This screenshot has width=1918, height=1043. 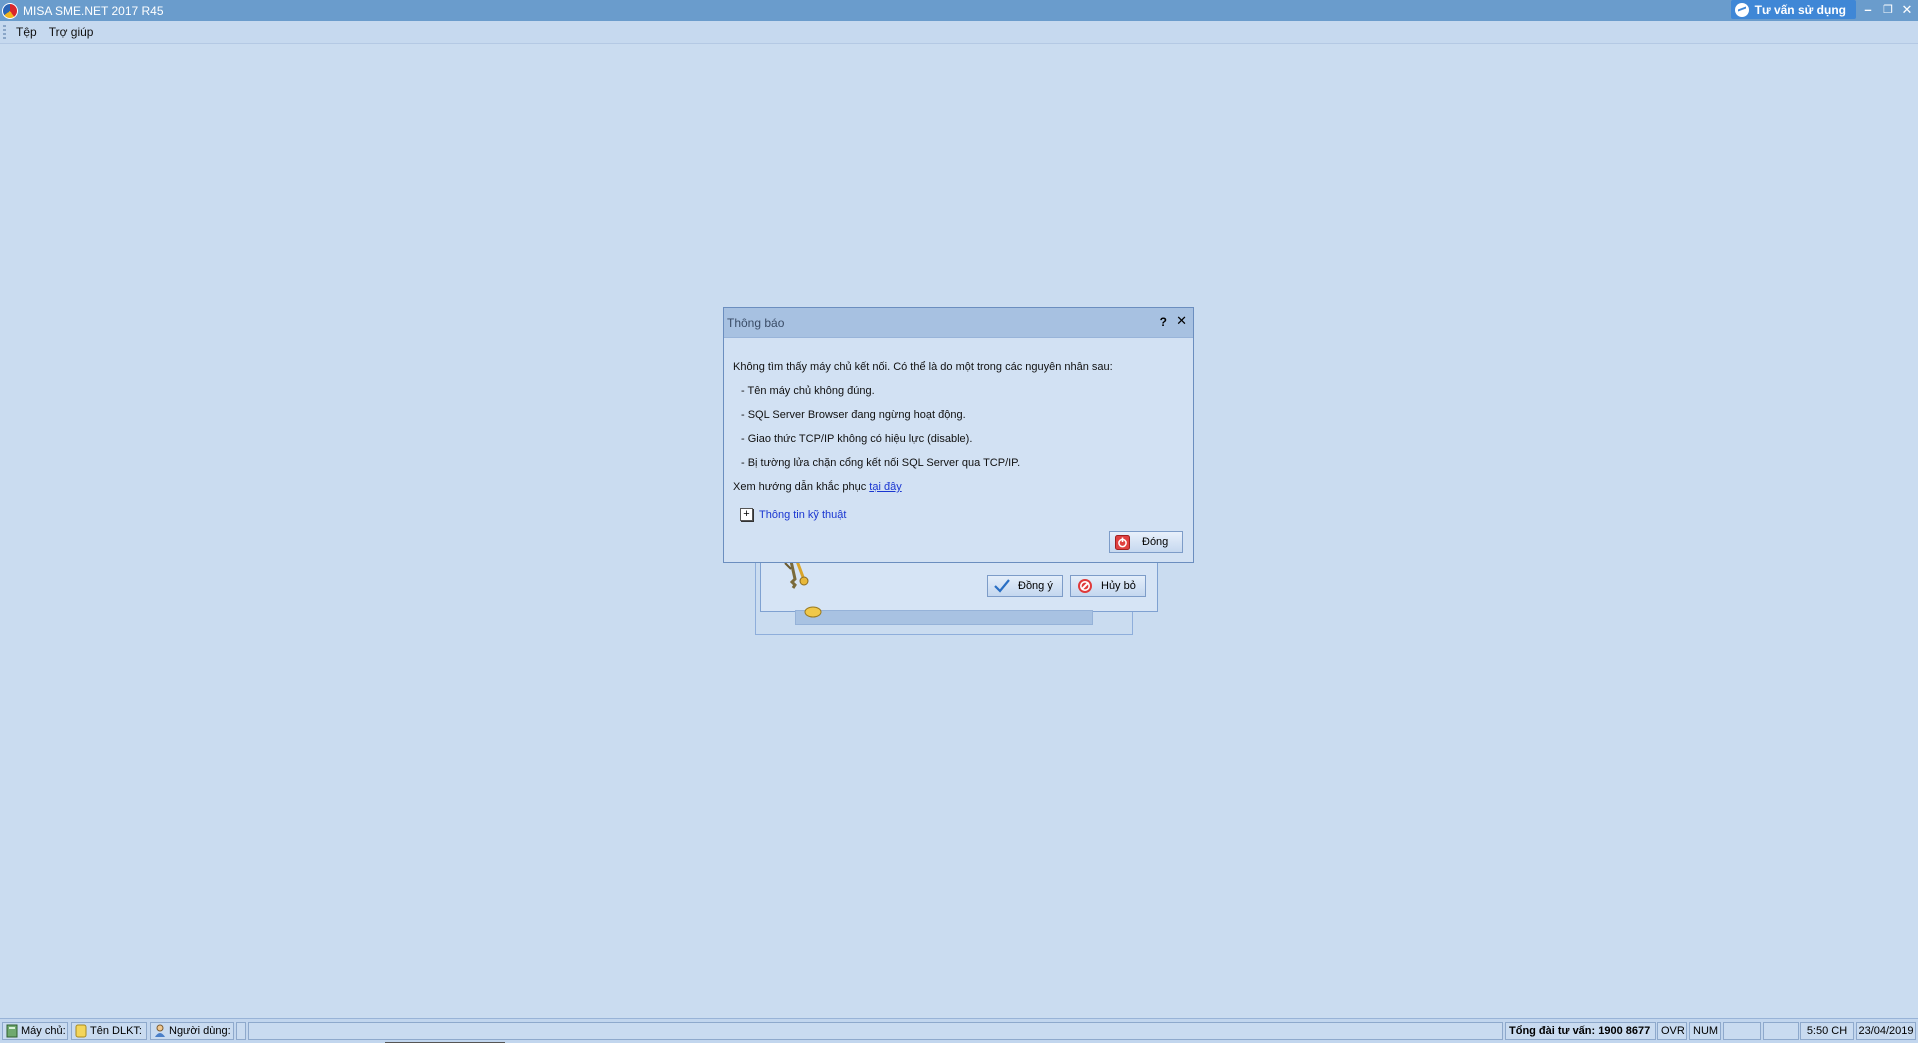 I want to click on status-database: Tên DLKT:, so click(x=109, y=1031).